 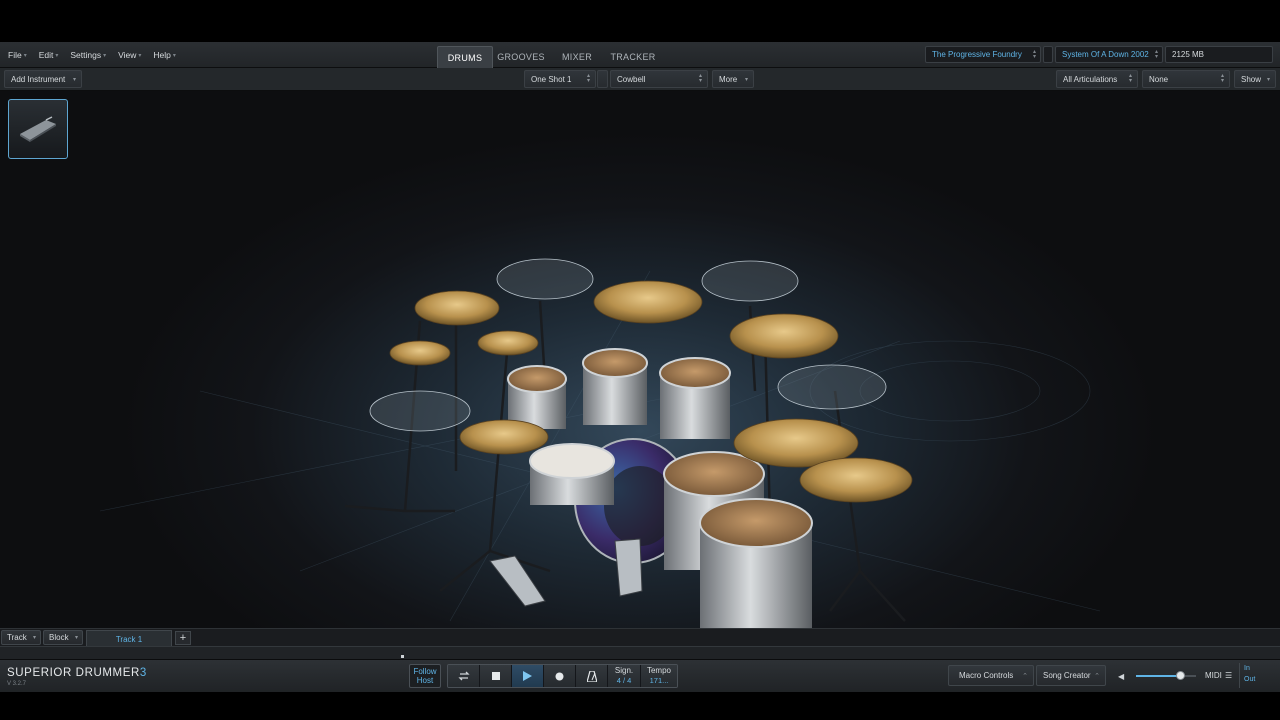 I want to click on timeline, so click(x=640, y=653).